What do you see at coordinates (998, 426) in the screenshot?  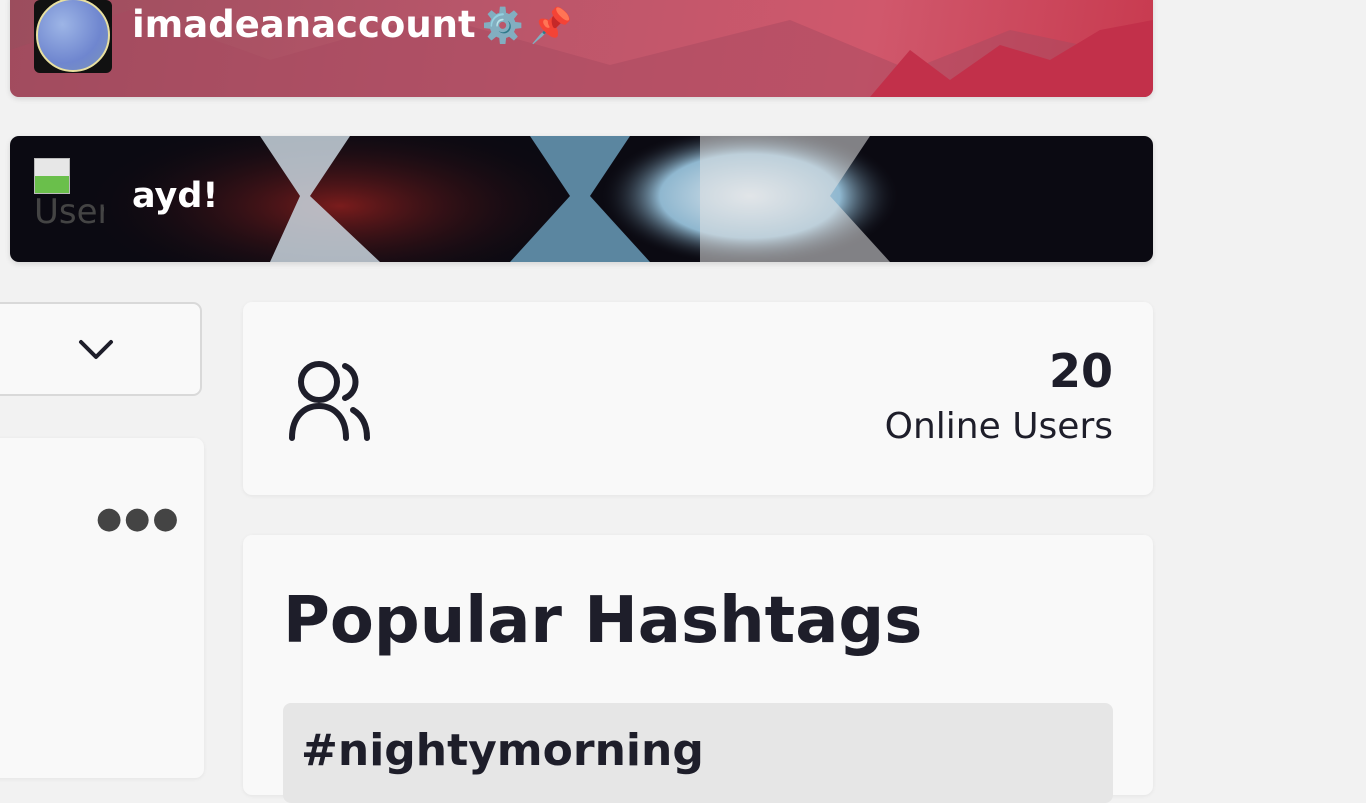 I see `online-users-label: Online Users` at bounding box center [998, 426].